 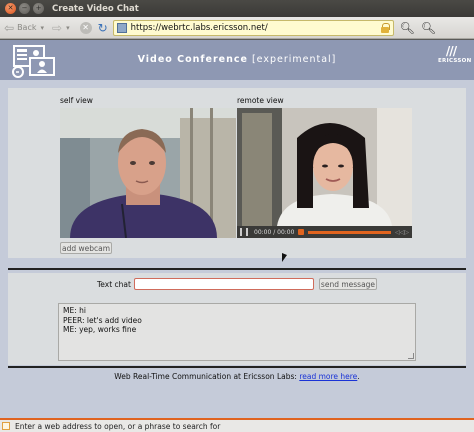 I want to click on zoom-in-button: 🔍︎, so click(x=428, y=28).